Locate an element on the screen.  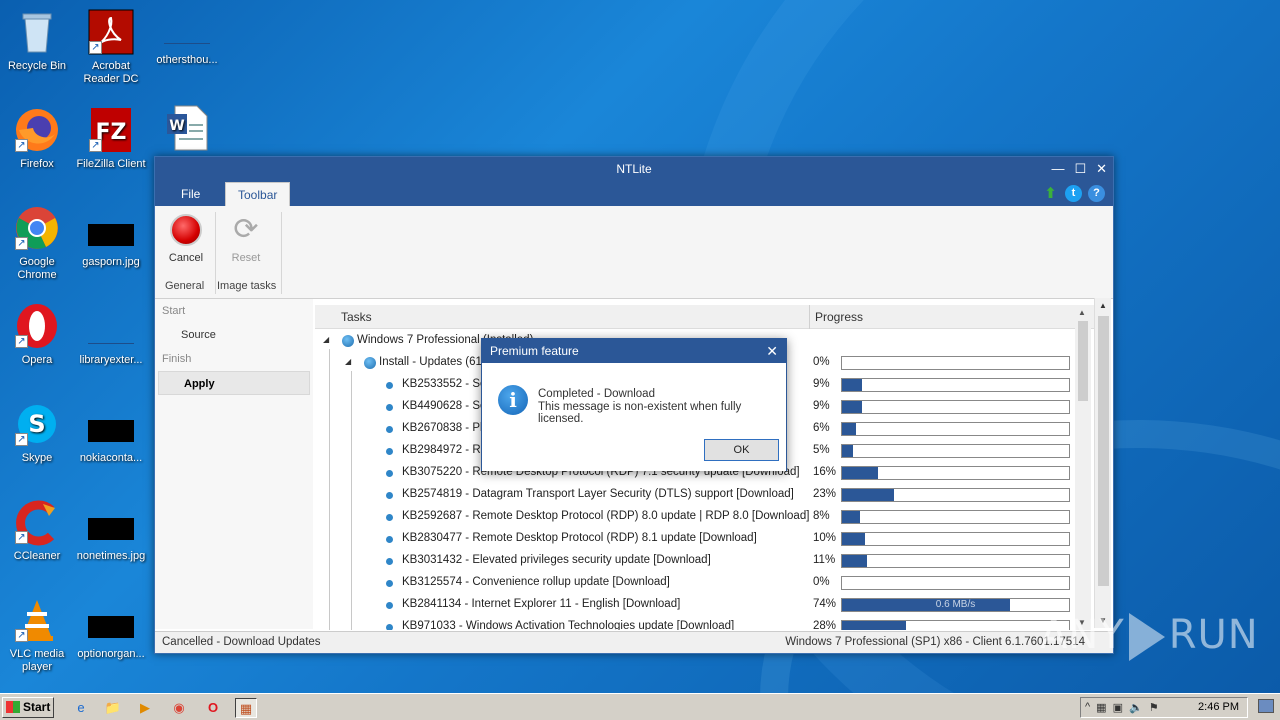
word-document-icon: W is located at coordinates (187, 128).